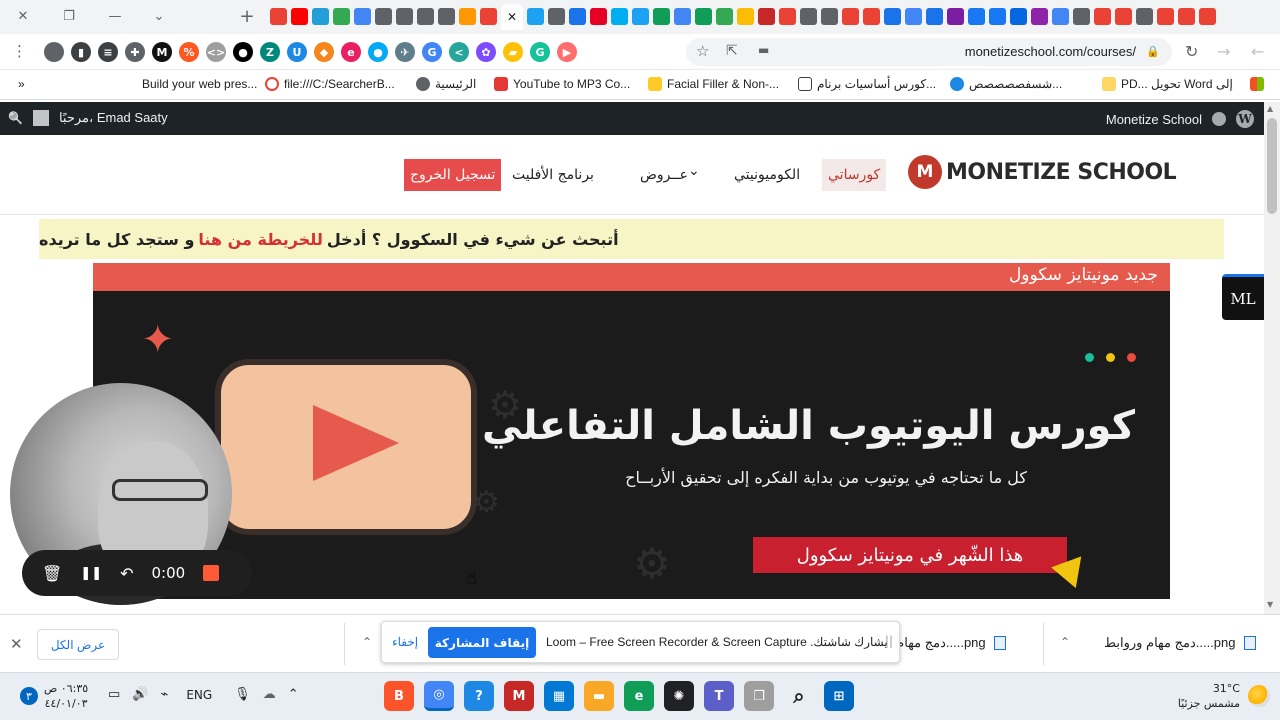  I want to click on cloud-icon: ☁, so click(269, 694).